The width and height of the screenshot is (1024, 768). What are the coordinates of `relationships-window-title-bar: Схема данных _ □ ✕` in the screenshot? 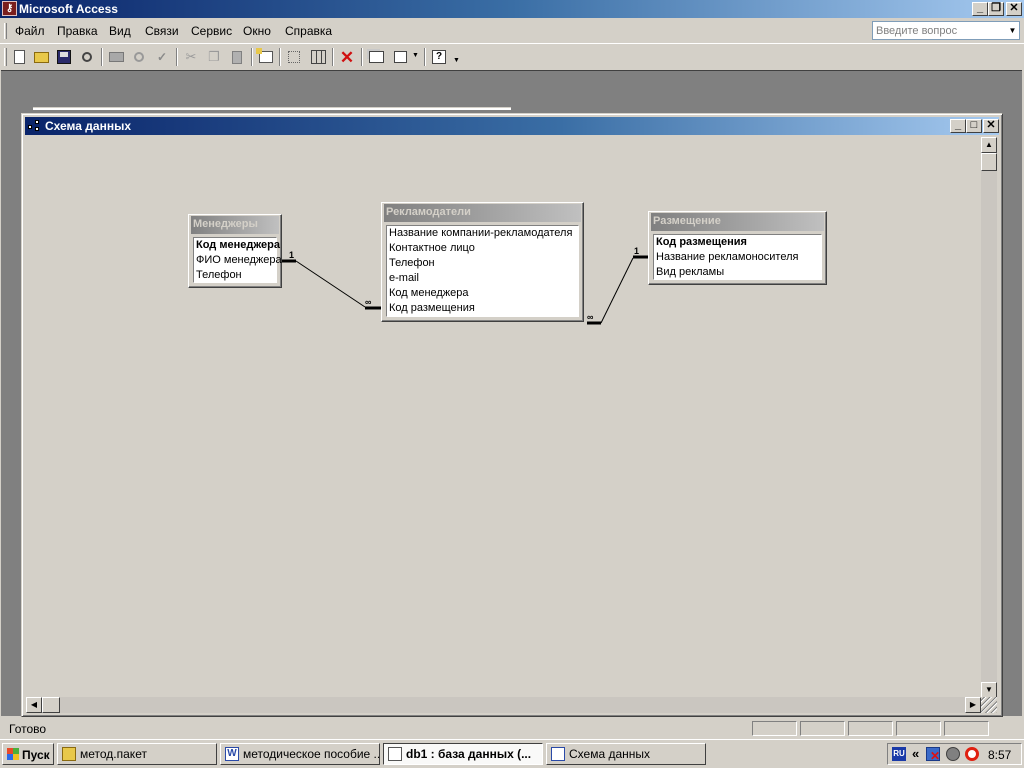 It's located at (512, 126).